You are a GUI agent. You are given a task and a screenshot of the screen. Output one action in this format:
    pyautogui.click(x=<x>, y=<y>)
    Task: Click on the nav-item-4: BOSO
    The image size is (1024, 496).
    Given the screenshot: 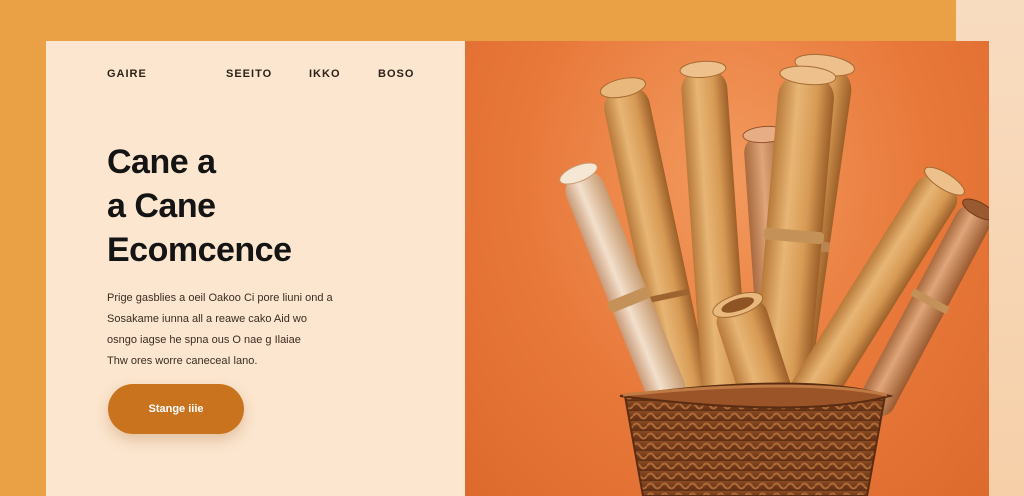 What is the action you would take?
    pyautogui.click(x=396, y=74)
    